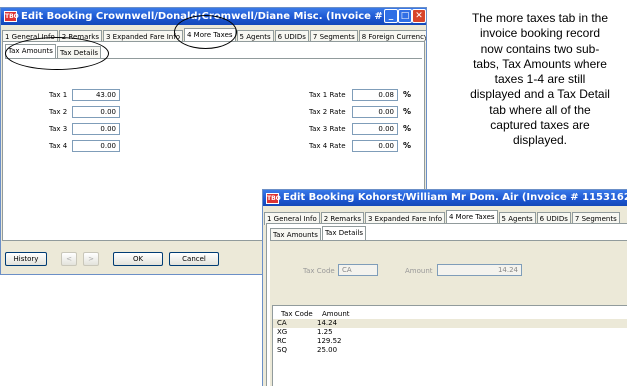 This screenshot has height=386, width=627. What do you see at coordinates (26, 259) in the screenshot?
I see `history-button: History` at bounding box center [26, 259].